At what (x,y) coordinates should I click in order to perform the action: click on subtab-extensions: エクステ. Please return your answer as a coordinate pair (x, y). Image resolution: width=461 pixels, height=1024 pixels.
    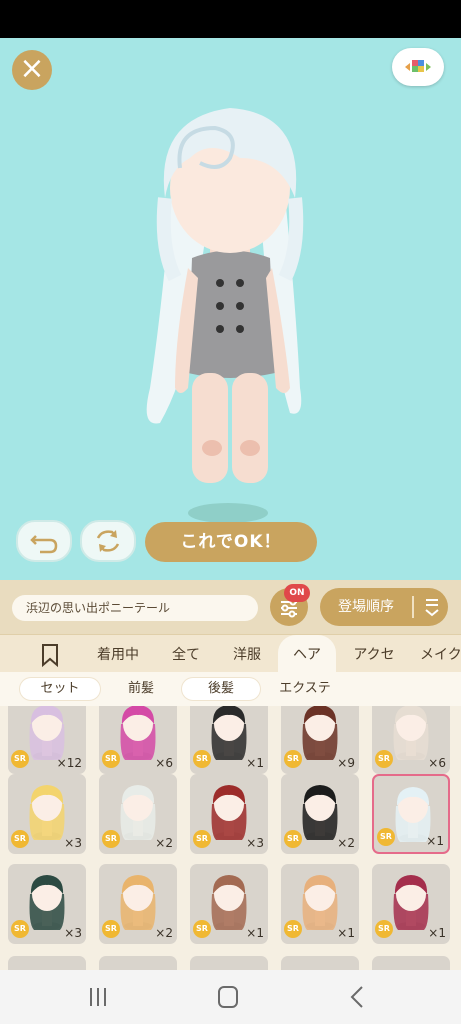
    Looking at the image, I should click on (305, 689).